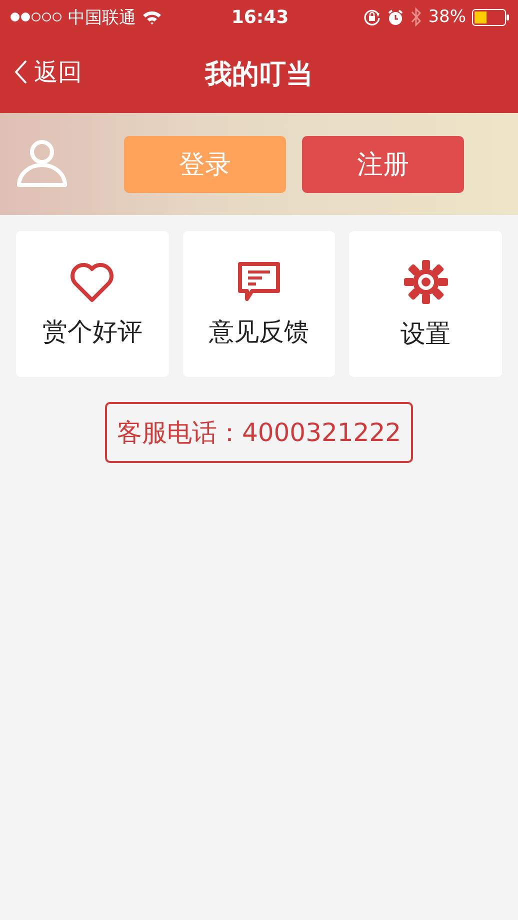  I want to click on register-button: 注册, so click(383, 164).